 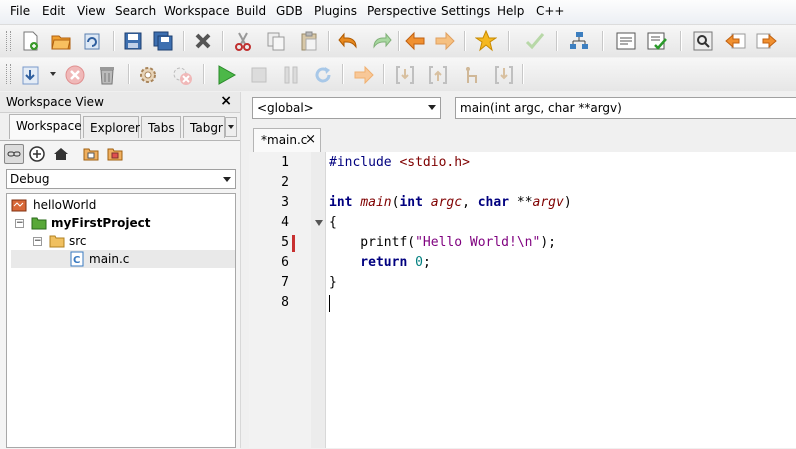 I want to click on find-icon, so click(x=703, y=41).